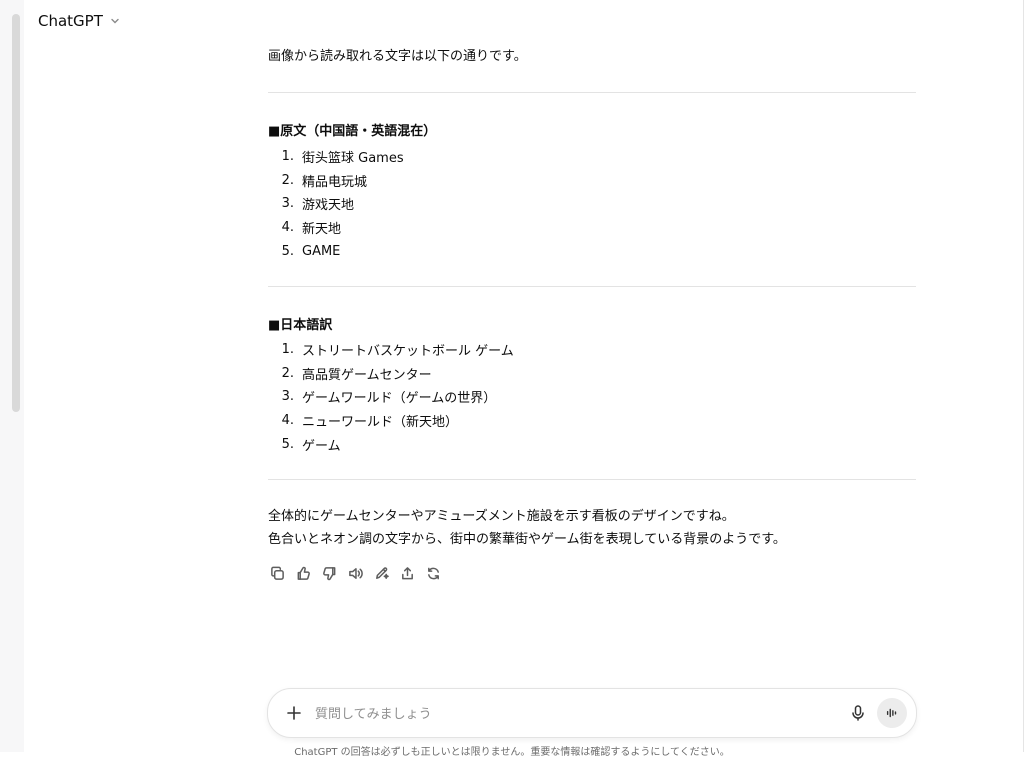  What do you see at coordinates (115, 21) in the screenshot?
I see `chevron-down-icon` at bounding box center [115, 21].